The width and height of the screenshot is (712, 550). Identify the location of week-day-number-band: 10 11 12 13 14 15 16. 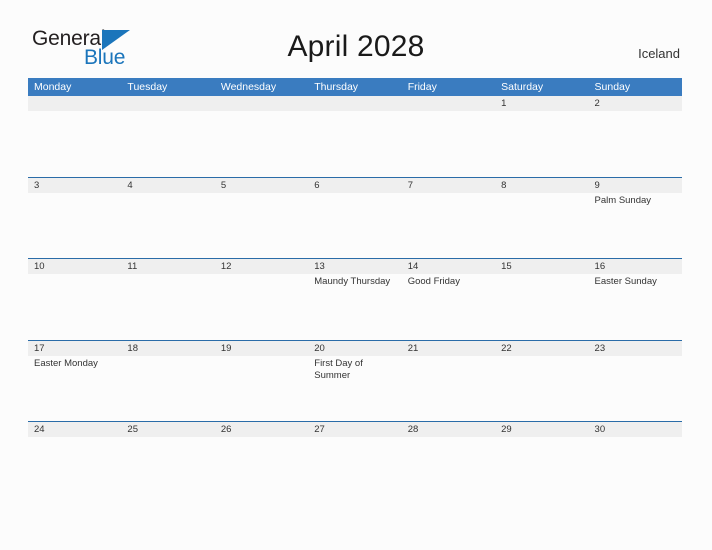
(355, 266).